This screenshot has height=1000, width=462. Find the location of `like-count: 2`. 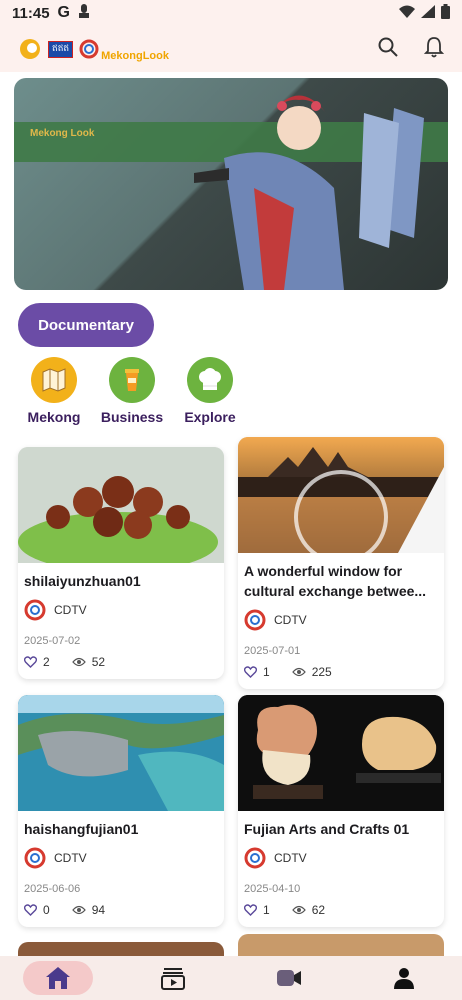

like-count: 2 is located at coordinates (46, 662).